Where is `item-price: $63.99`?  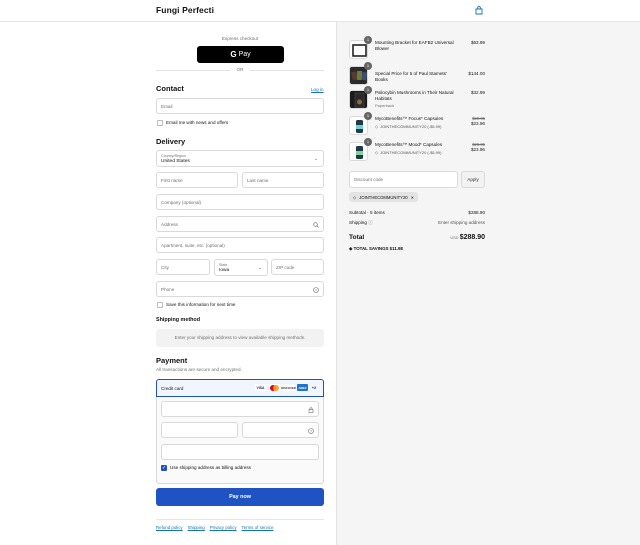
item-price: $63.99 is located at coordinates (478, 42).